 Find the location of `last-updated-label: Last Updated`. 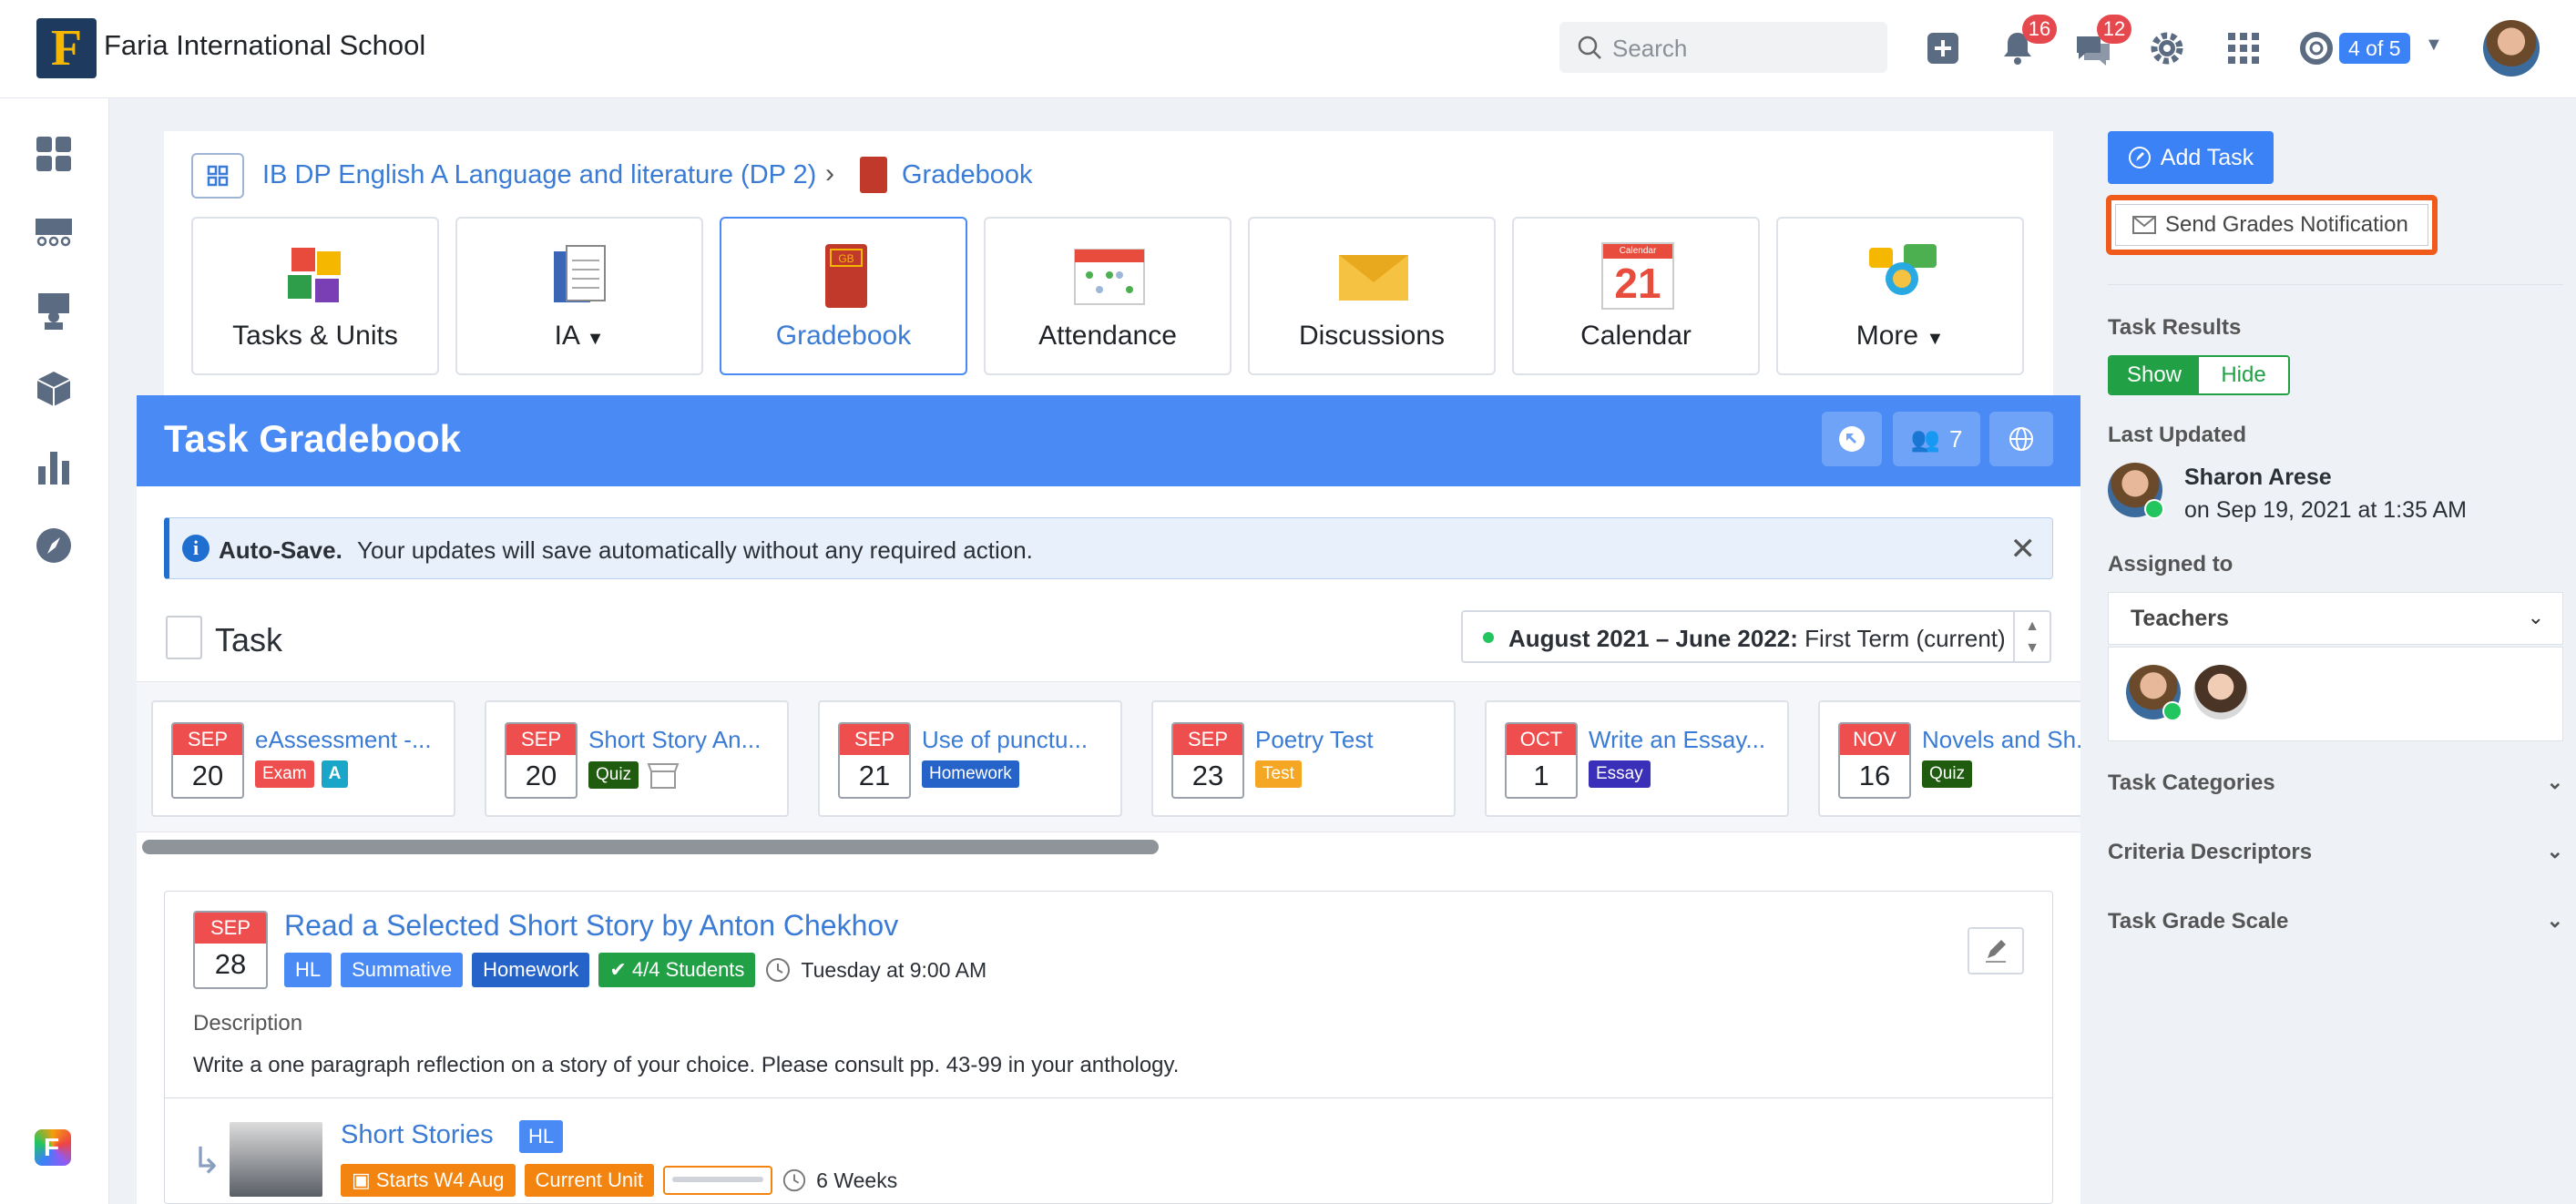

last-updated-label: Last Updated is located at coordinates (2177, 435).